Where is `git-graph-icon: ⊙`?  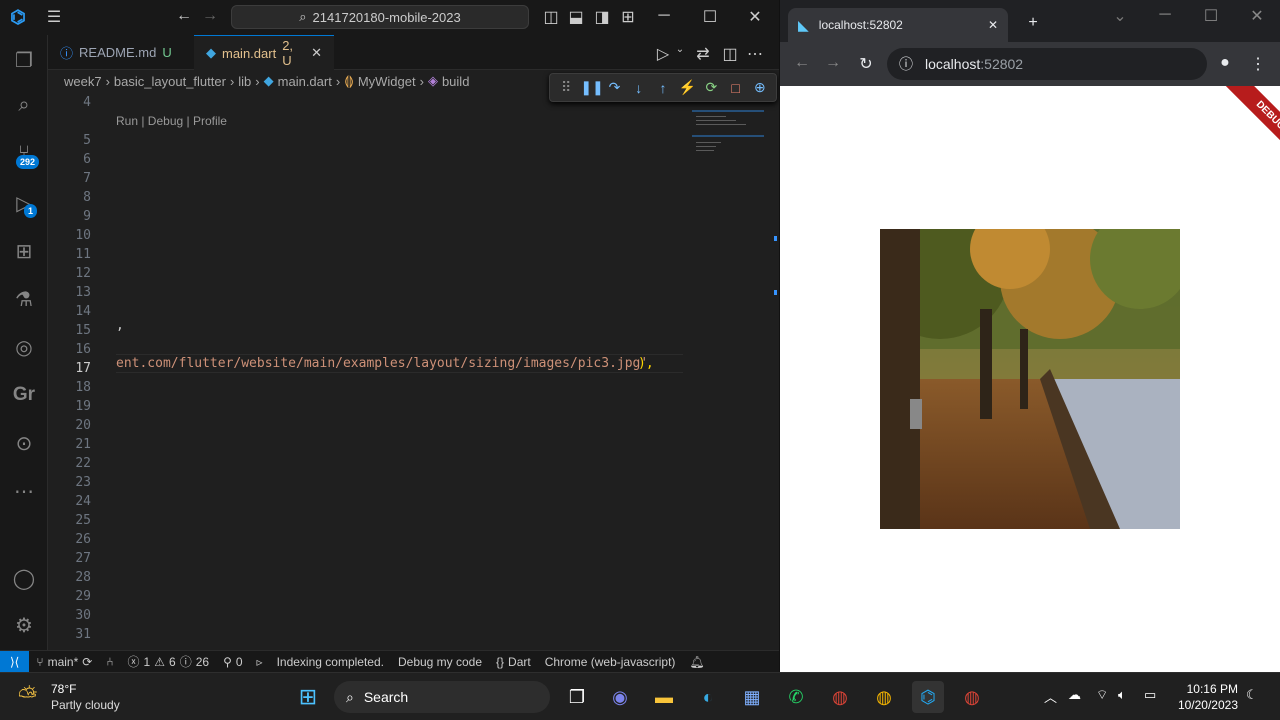 git-graph-icon: ⊙ is located at coordinates (24, 443).